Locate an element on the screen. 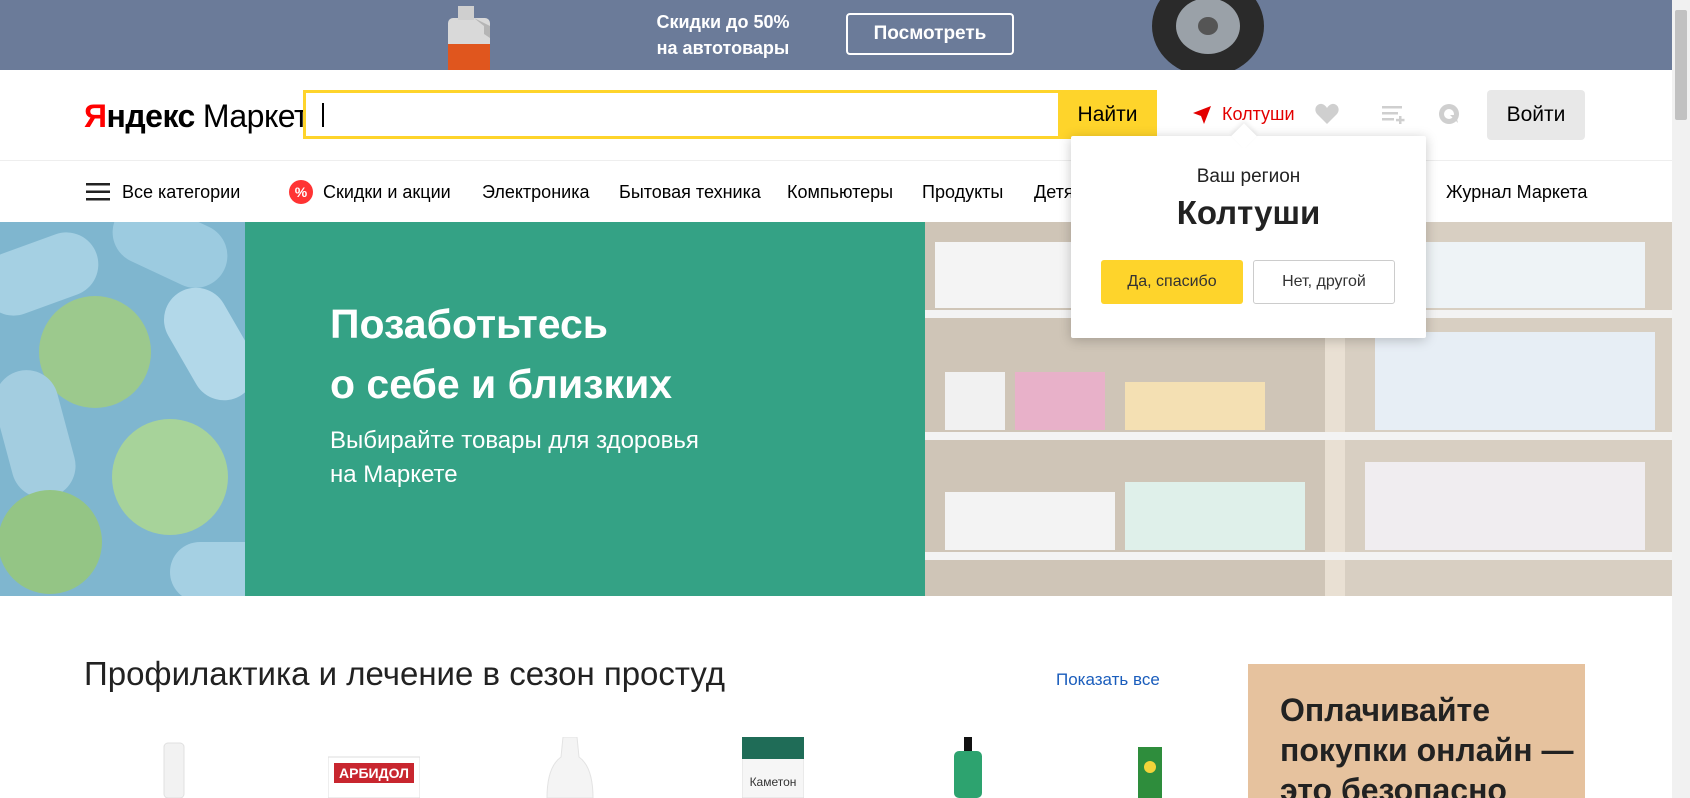 Image resolution: width=1690 pixels, height=798 pixels. nav-item-computers: Компьютеры is located at coordinates (840, 192).